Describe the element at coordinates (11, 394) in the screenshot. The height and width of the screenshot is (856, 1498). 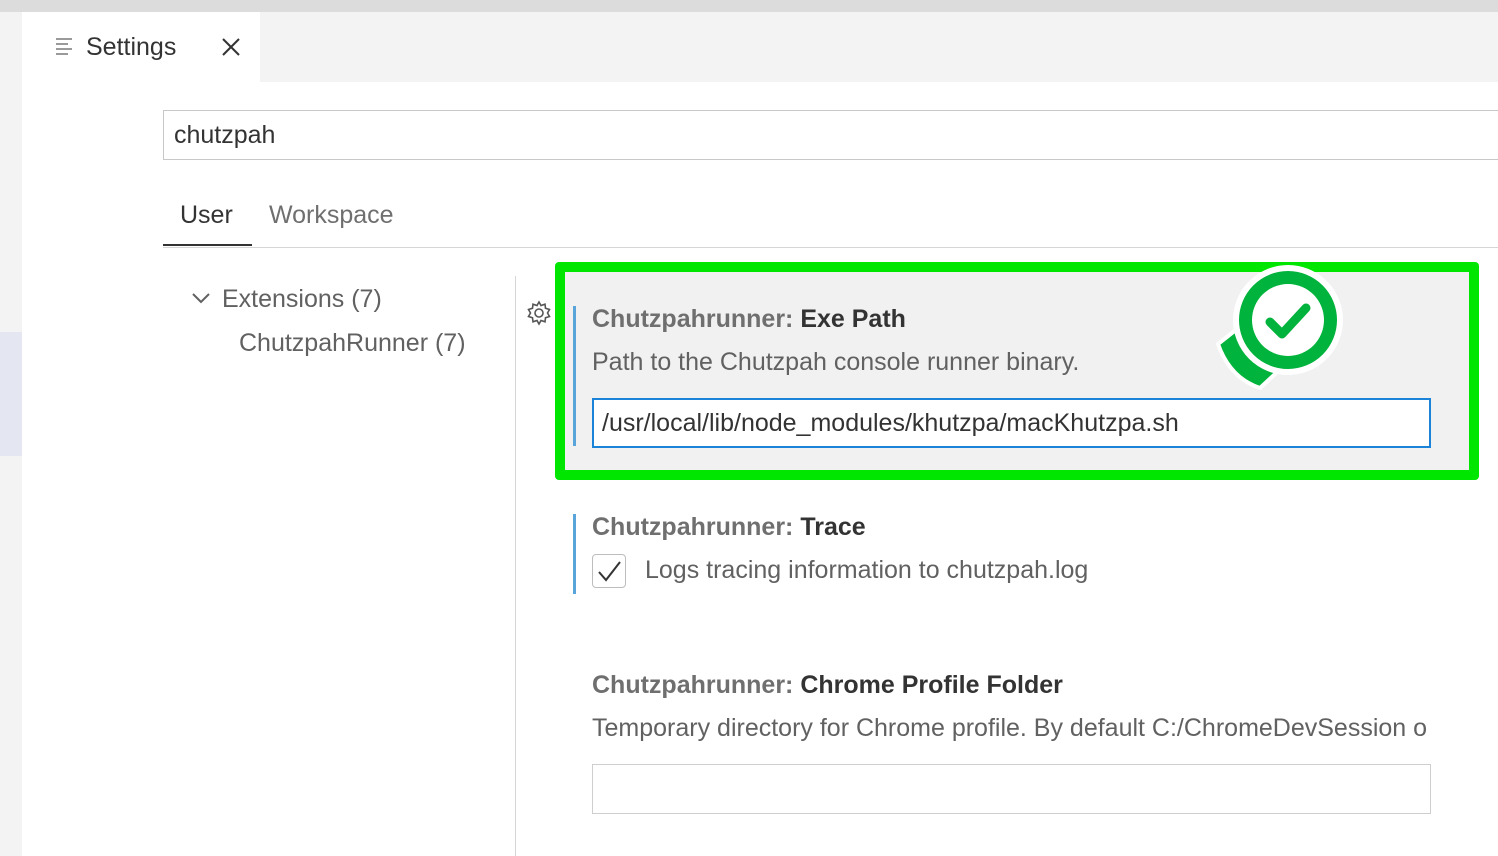
I see `activity-bar-active-item` at that location.